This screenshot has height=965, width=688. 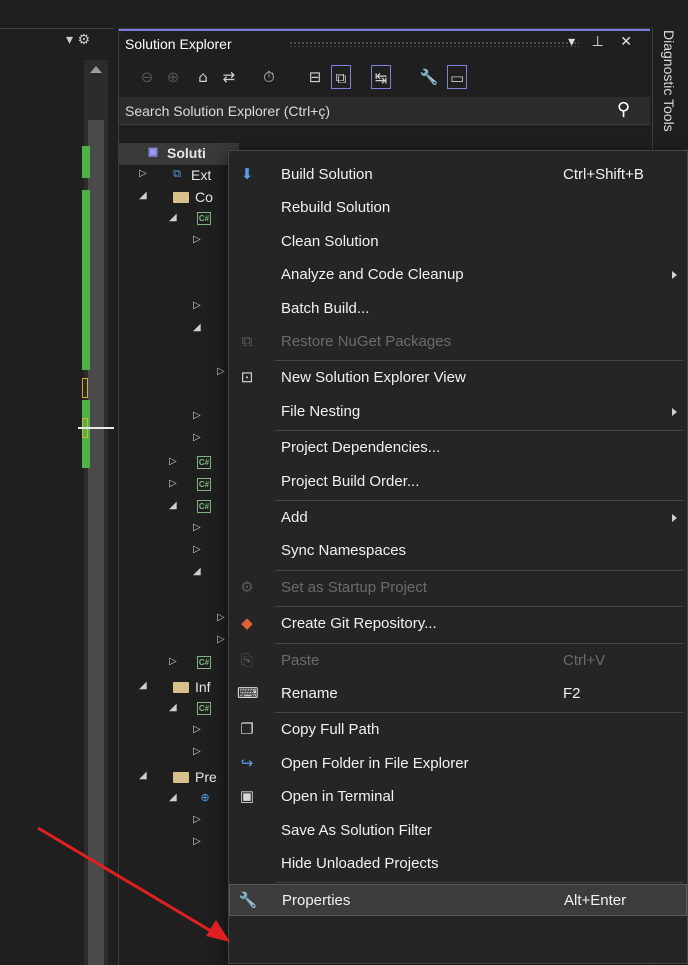 What do you see at coordinates (458, 175) in the screenshot?
I see `menu-item-build-solution: ⬇ Build Solution Ctrl+Shift+B` at bounding box center [458, 175].